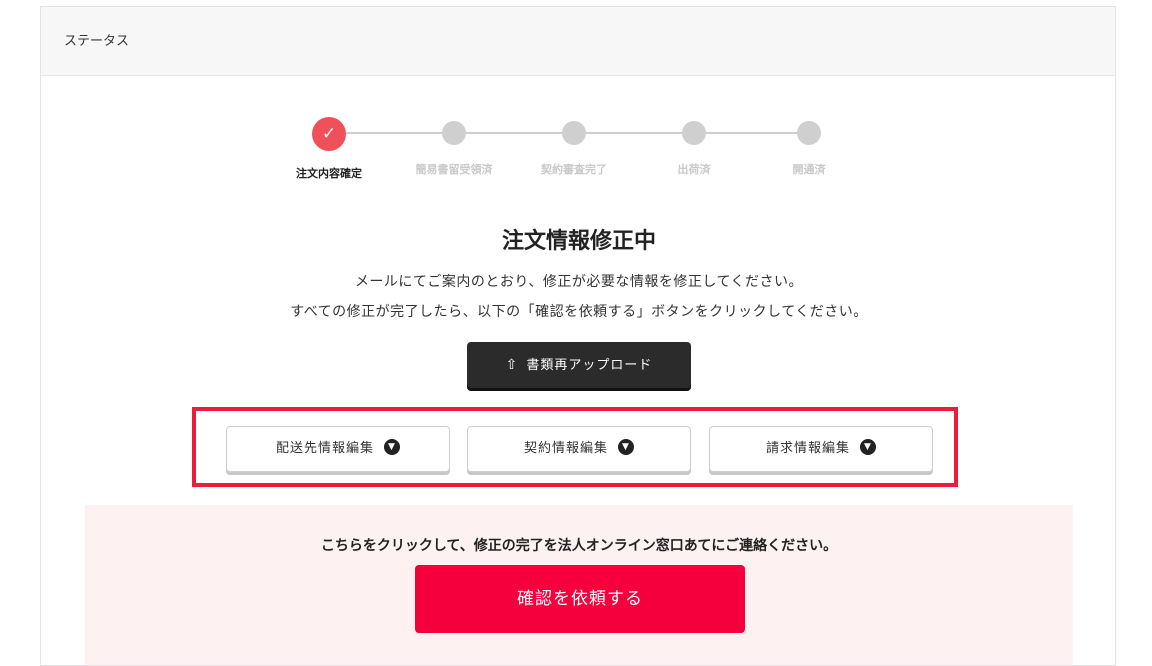 The height and width of the screenshot is (666, 1152). Describe the element at coordinates (578, 41) in the screenshot. I see `card-header: ステータス` at that location.